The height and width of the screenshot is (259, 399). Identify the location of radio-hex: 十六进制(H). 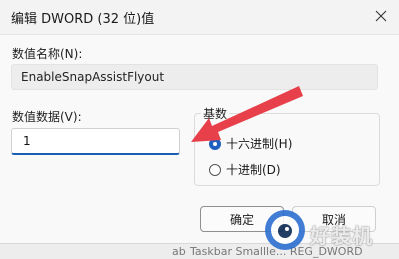
(250, 143).